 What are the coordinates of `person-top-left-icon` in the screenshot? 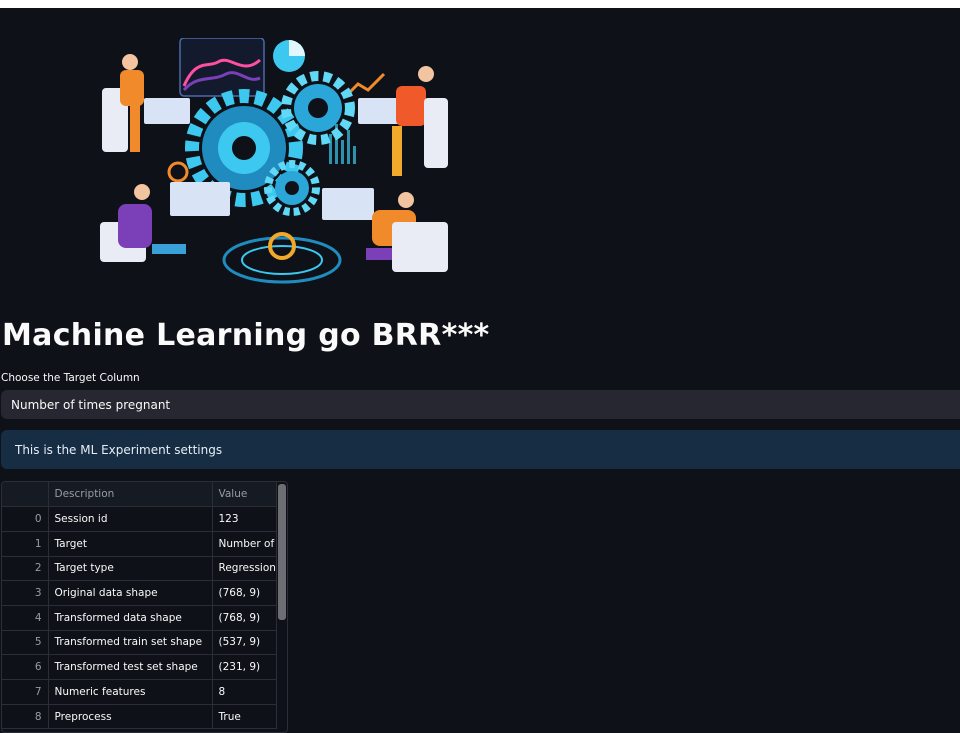 It's located at (146, 103).